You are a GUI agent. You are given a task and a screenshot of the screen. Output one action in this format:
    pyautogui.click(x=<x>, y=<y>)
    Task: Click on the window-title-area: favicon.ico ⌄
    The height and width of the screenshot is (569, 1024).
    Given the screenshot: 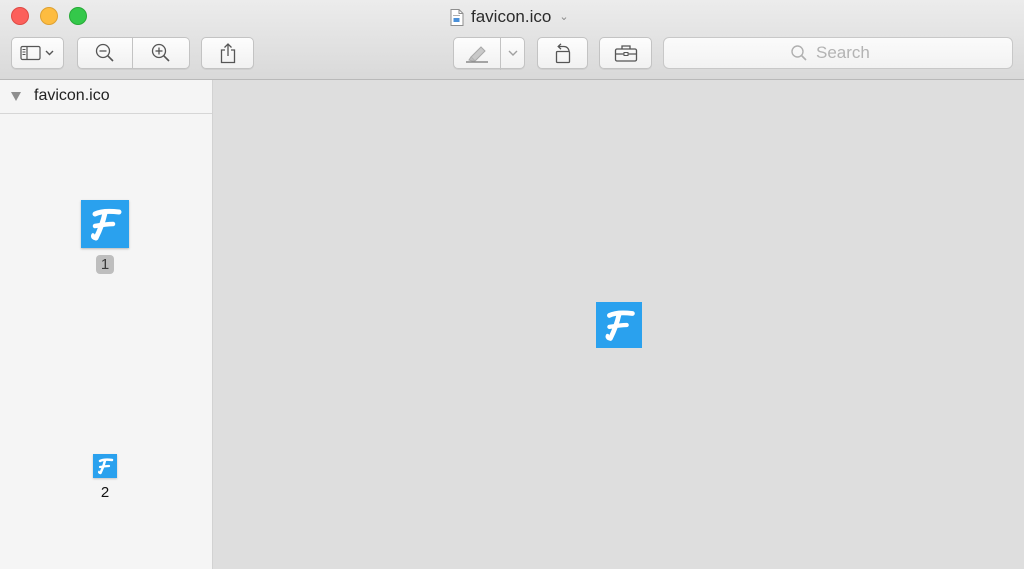 What is the action you would take?
    pyautogui.click(x=509, y=17)
    